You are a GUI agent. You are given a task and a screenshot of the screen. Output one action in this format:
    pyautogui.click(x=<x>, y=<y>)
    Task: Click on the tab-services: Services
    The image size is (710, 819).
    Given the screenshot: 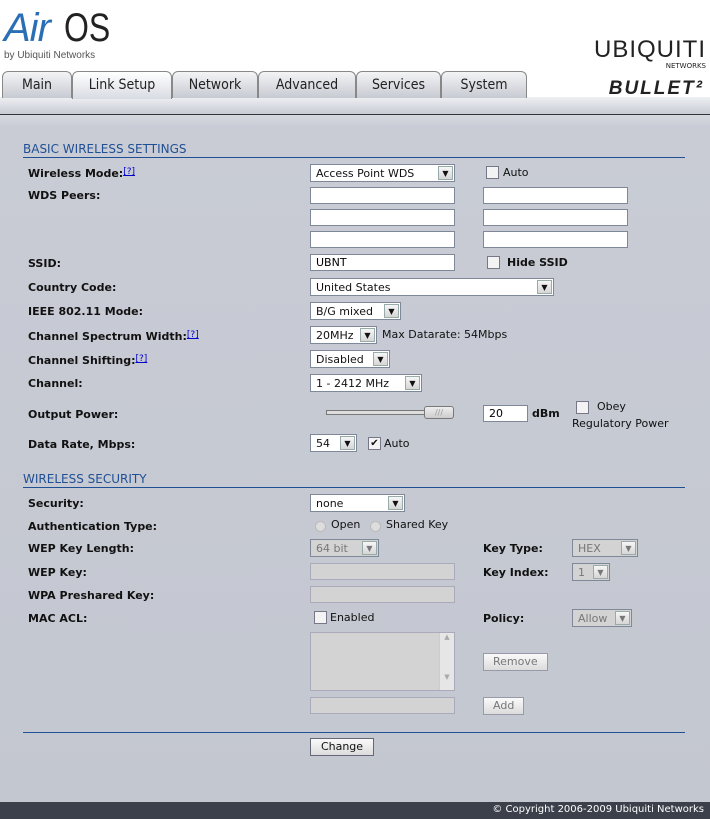 What is the action you would take?
    pyautogui.click(x=398, y=84)
    